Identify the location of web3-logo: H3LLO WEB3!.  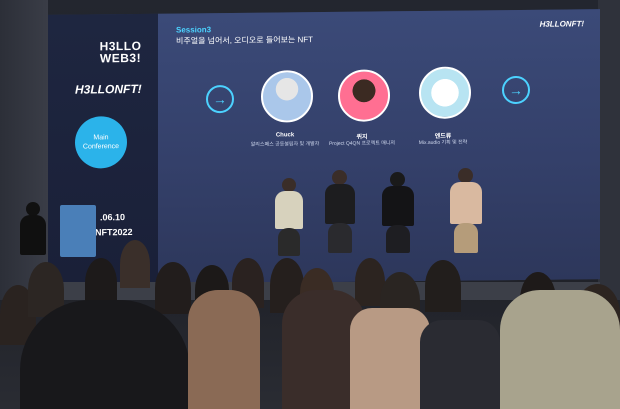
(120, 52).